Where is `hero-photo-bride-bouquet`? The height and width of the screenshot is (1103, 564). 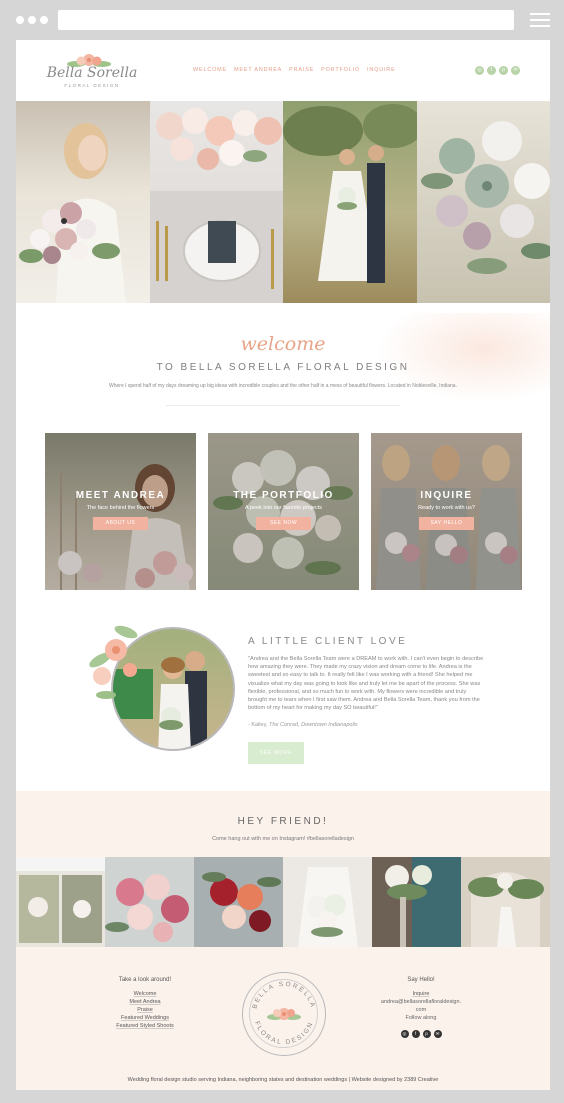
hero-photo-bride-bouquet is located at coordinates (83, 202).